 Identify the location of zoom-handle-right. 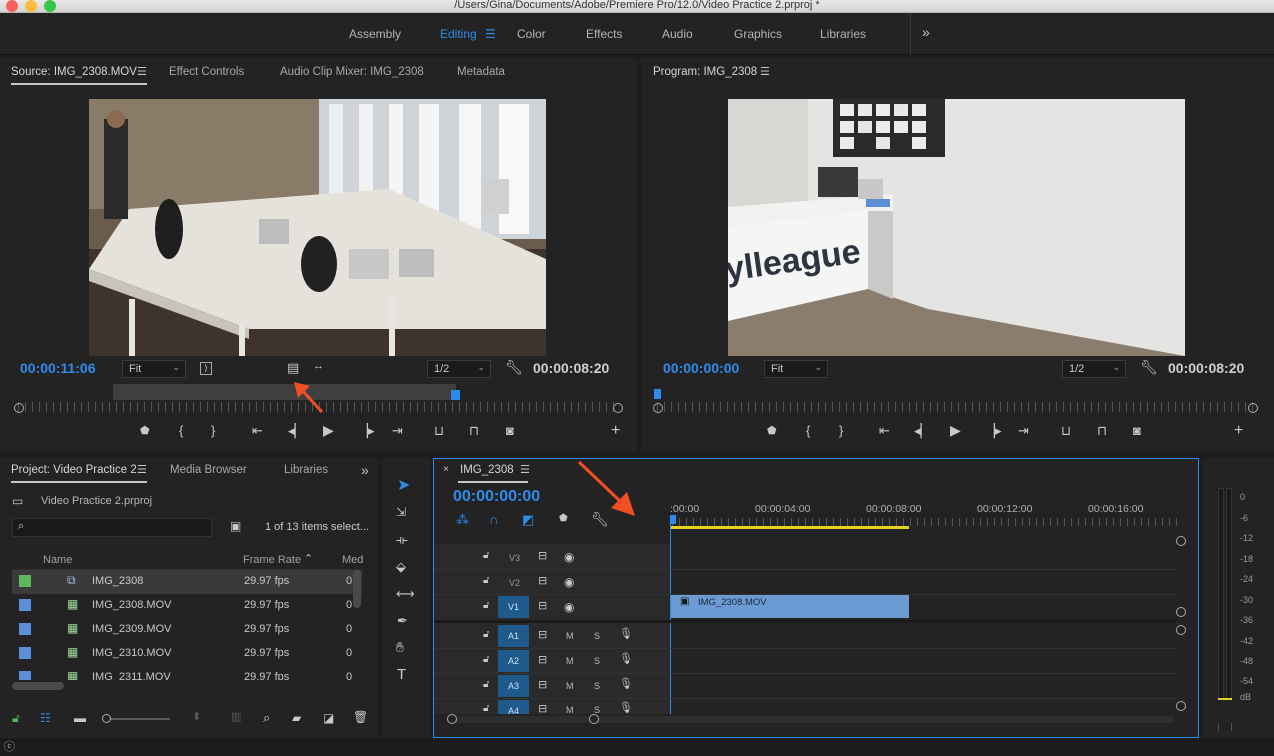
(1253, 408).